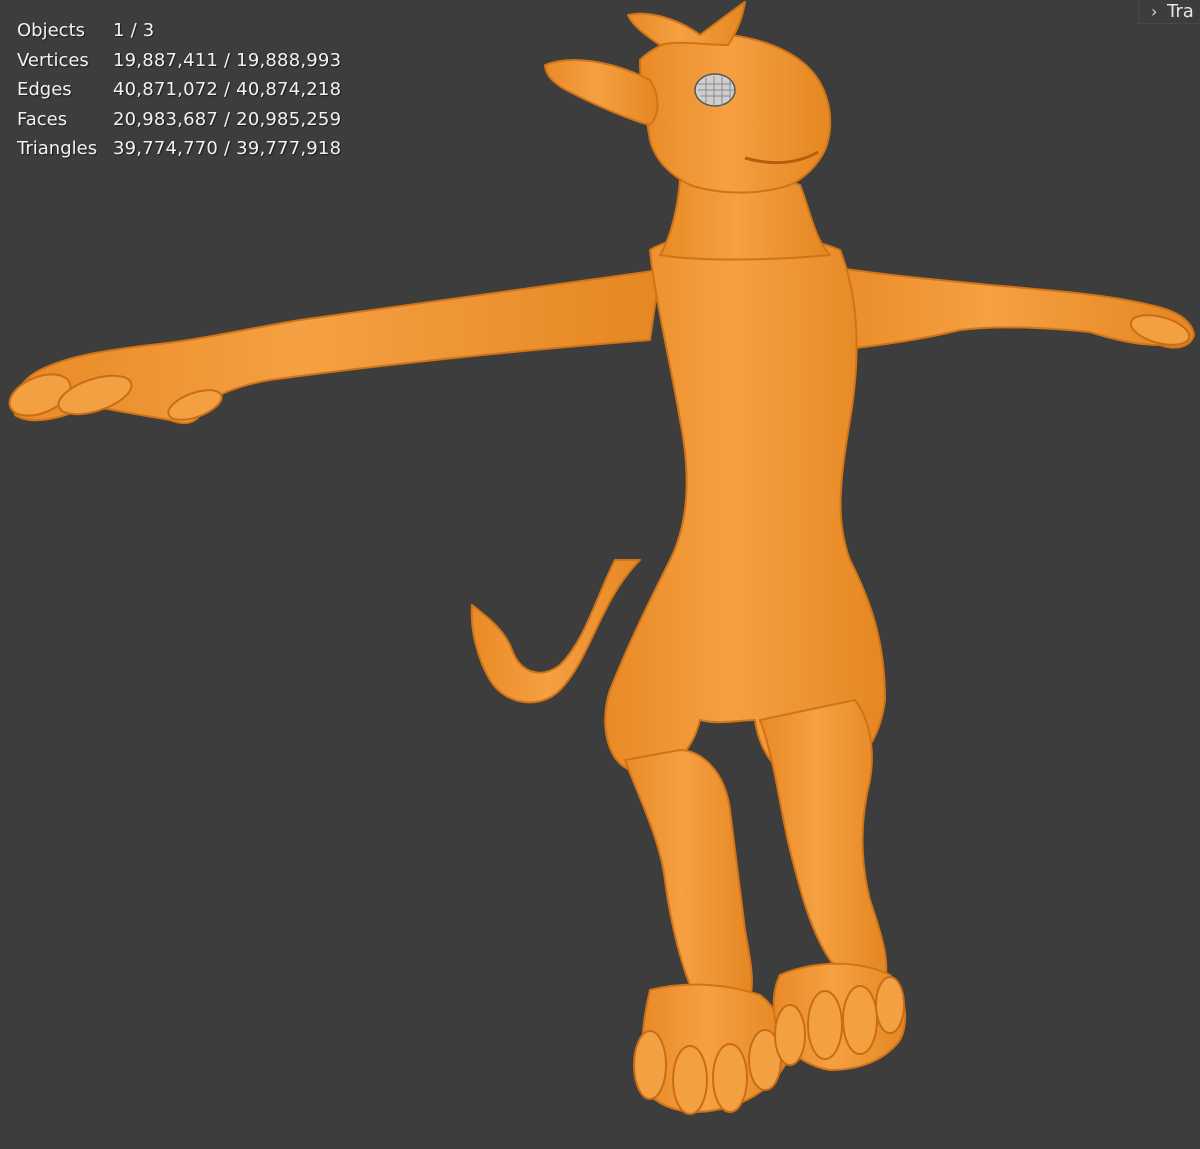 This screenshot has height=1149, width=1200. What do you see at coordinates (688, 880) in the screenshot?
I see `leg-left` at bounding box center [688, 880].